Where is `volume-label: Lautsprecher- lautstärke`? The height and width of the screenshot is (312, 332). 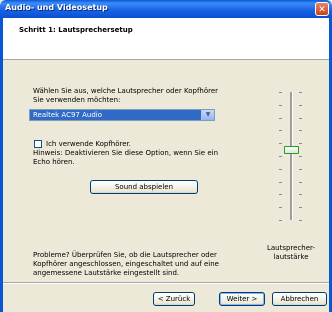
volume-label: Lautsprecher- lautstärke is located at coordinates (291, 252).